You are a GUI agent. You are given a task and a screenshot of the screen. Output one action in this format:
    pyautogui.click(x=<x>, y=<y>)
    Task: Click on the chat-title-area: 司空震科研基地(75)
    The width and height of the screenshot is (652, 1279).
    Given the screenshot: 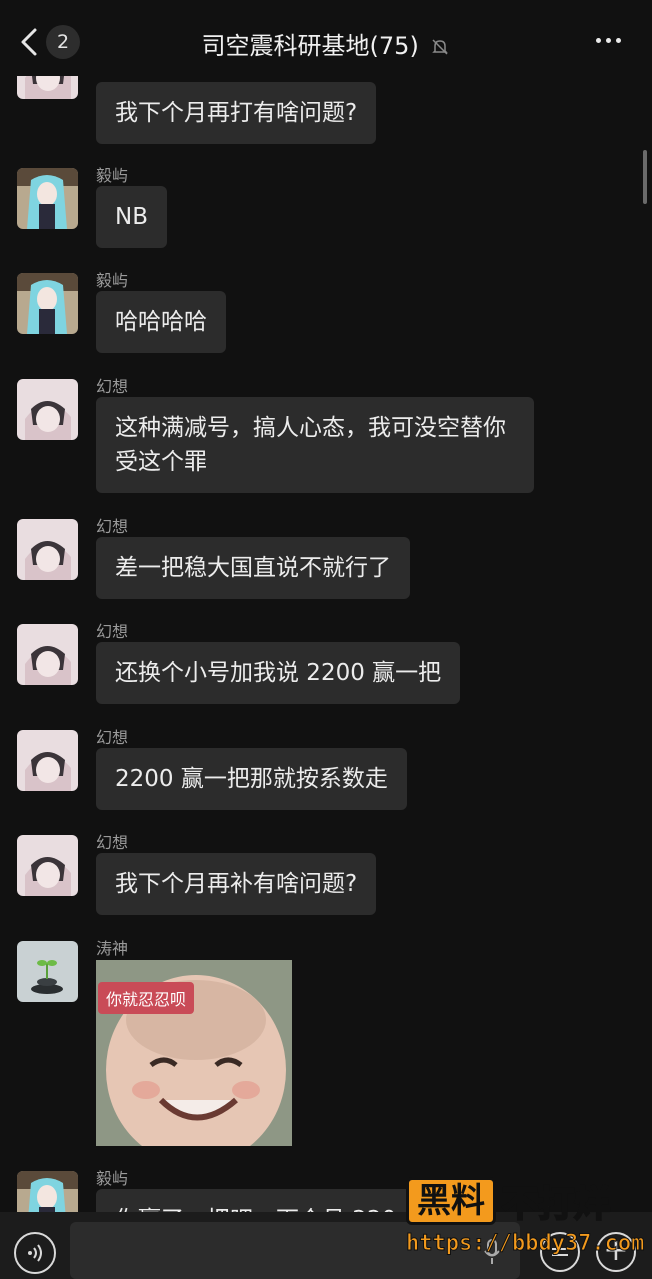 What is the action you would take?
    pyautogui.click(x=326, y=43)
    